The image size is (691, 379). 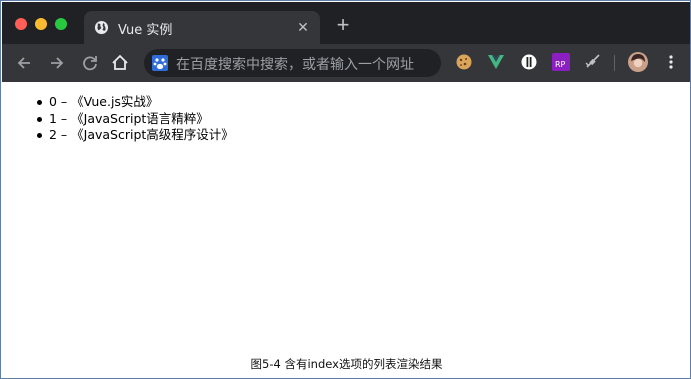 I want to click on back-arrow-icon, so click(x=24, y=63).